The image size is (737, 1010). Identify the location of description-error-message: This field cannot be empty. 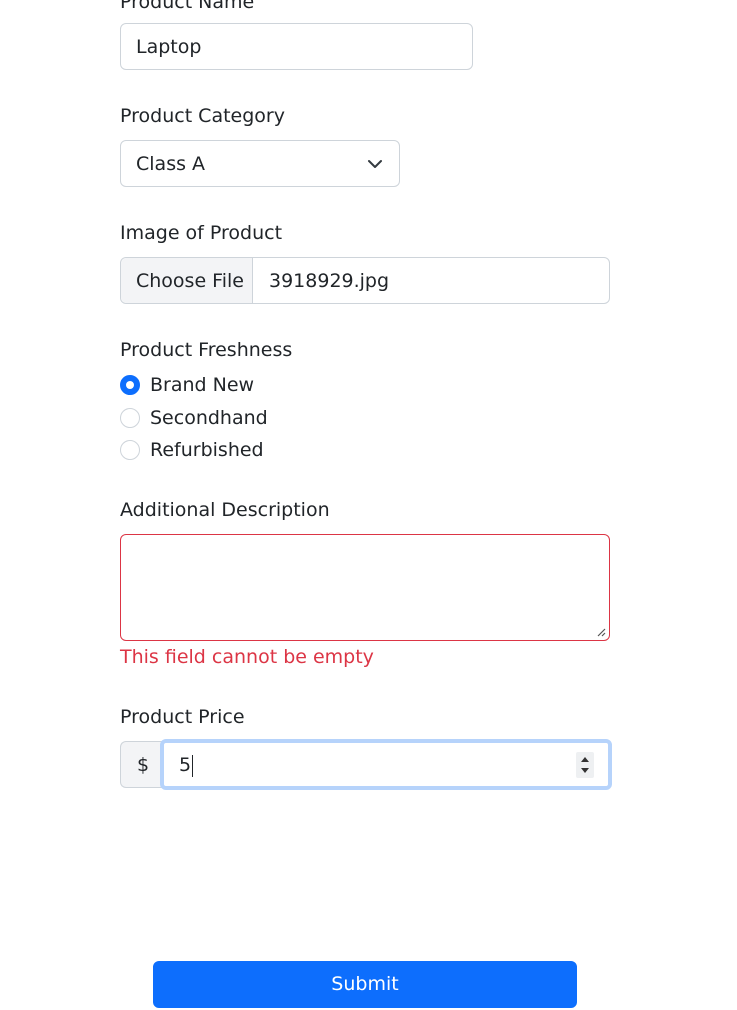
(247, 657).